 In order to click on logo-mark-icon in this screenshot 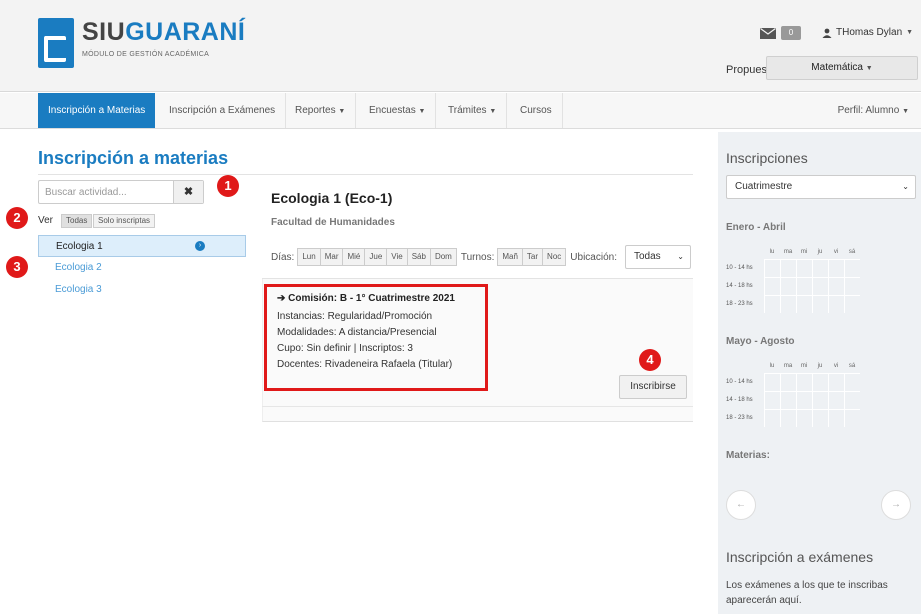, I will do `click(56, 43)`.